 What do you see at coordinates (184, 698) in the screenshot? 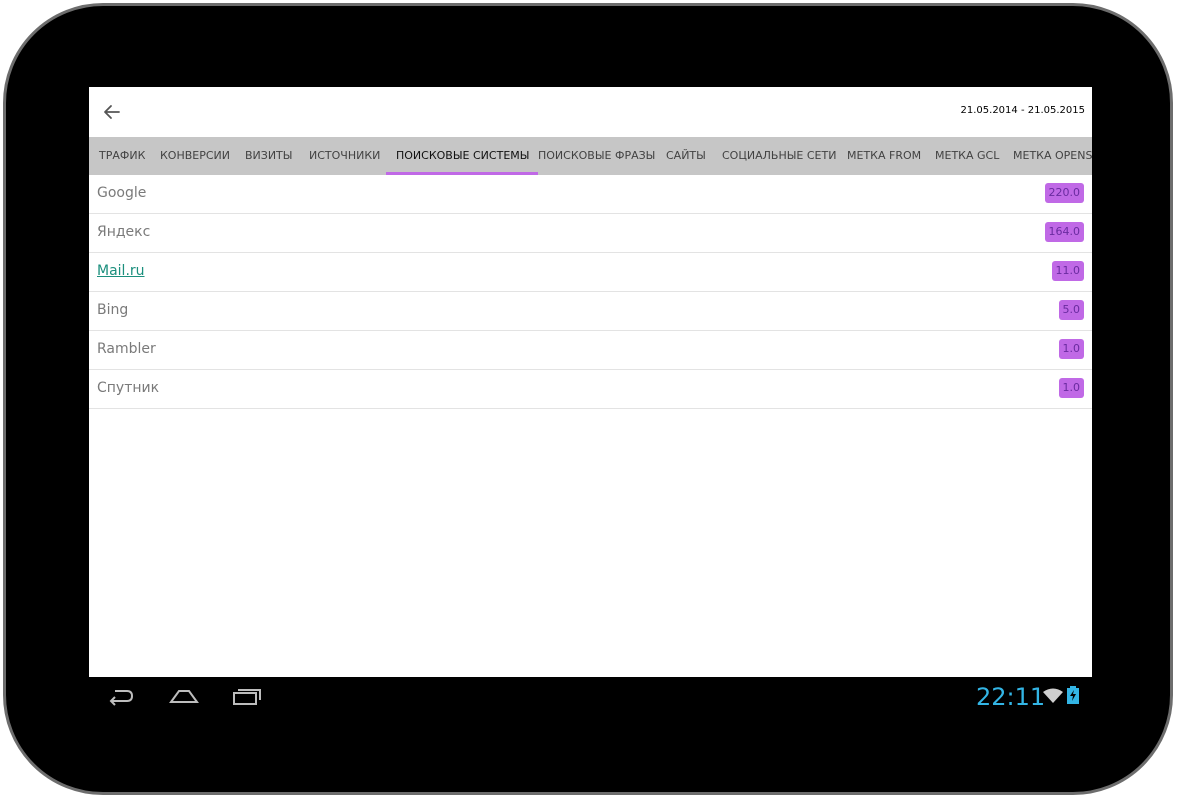
I see `home-nav-icon` at bounding box center [184, 698].